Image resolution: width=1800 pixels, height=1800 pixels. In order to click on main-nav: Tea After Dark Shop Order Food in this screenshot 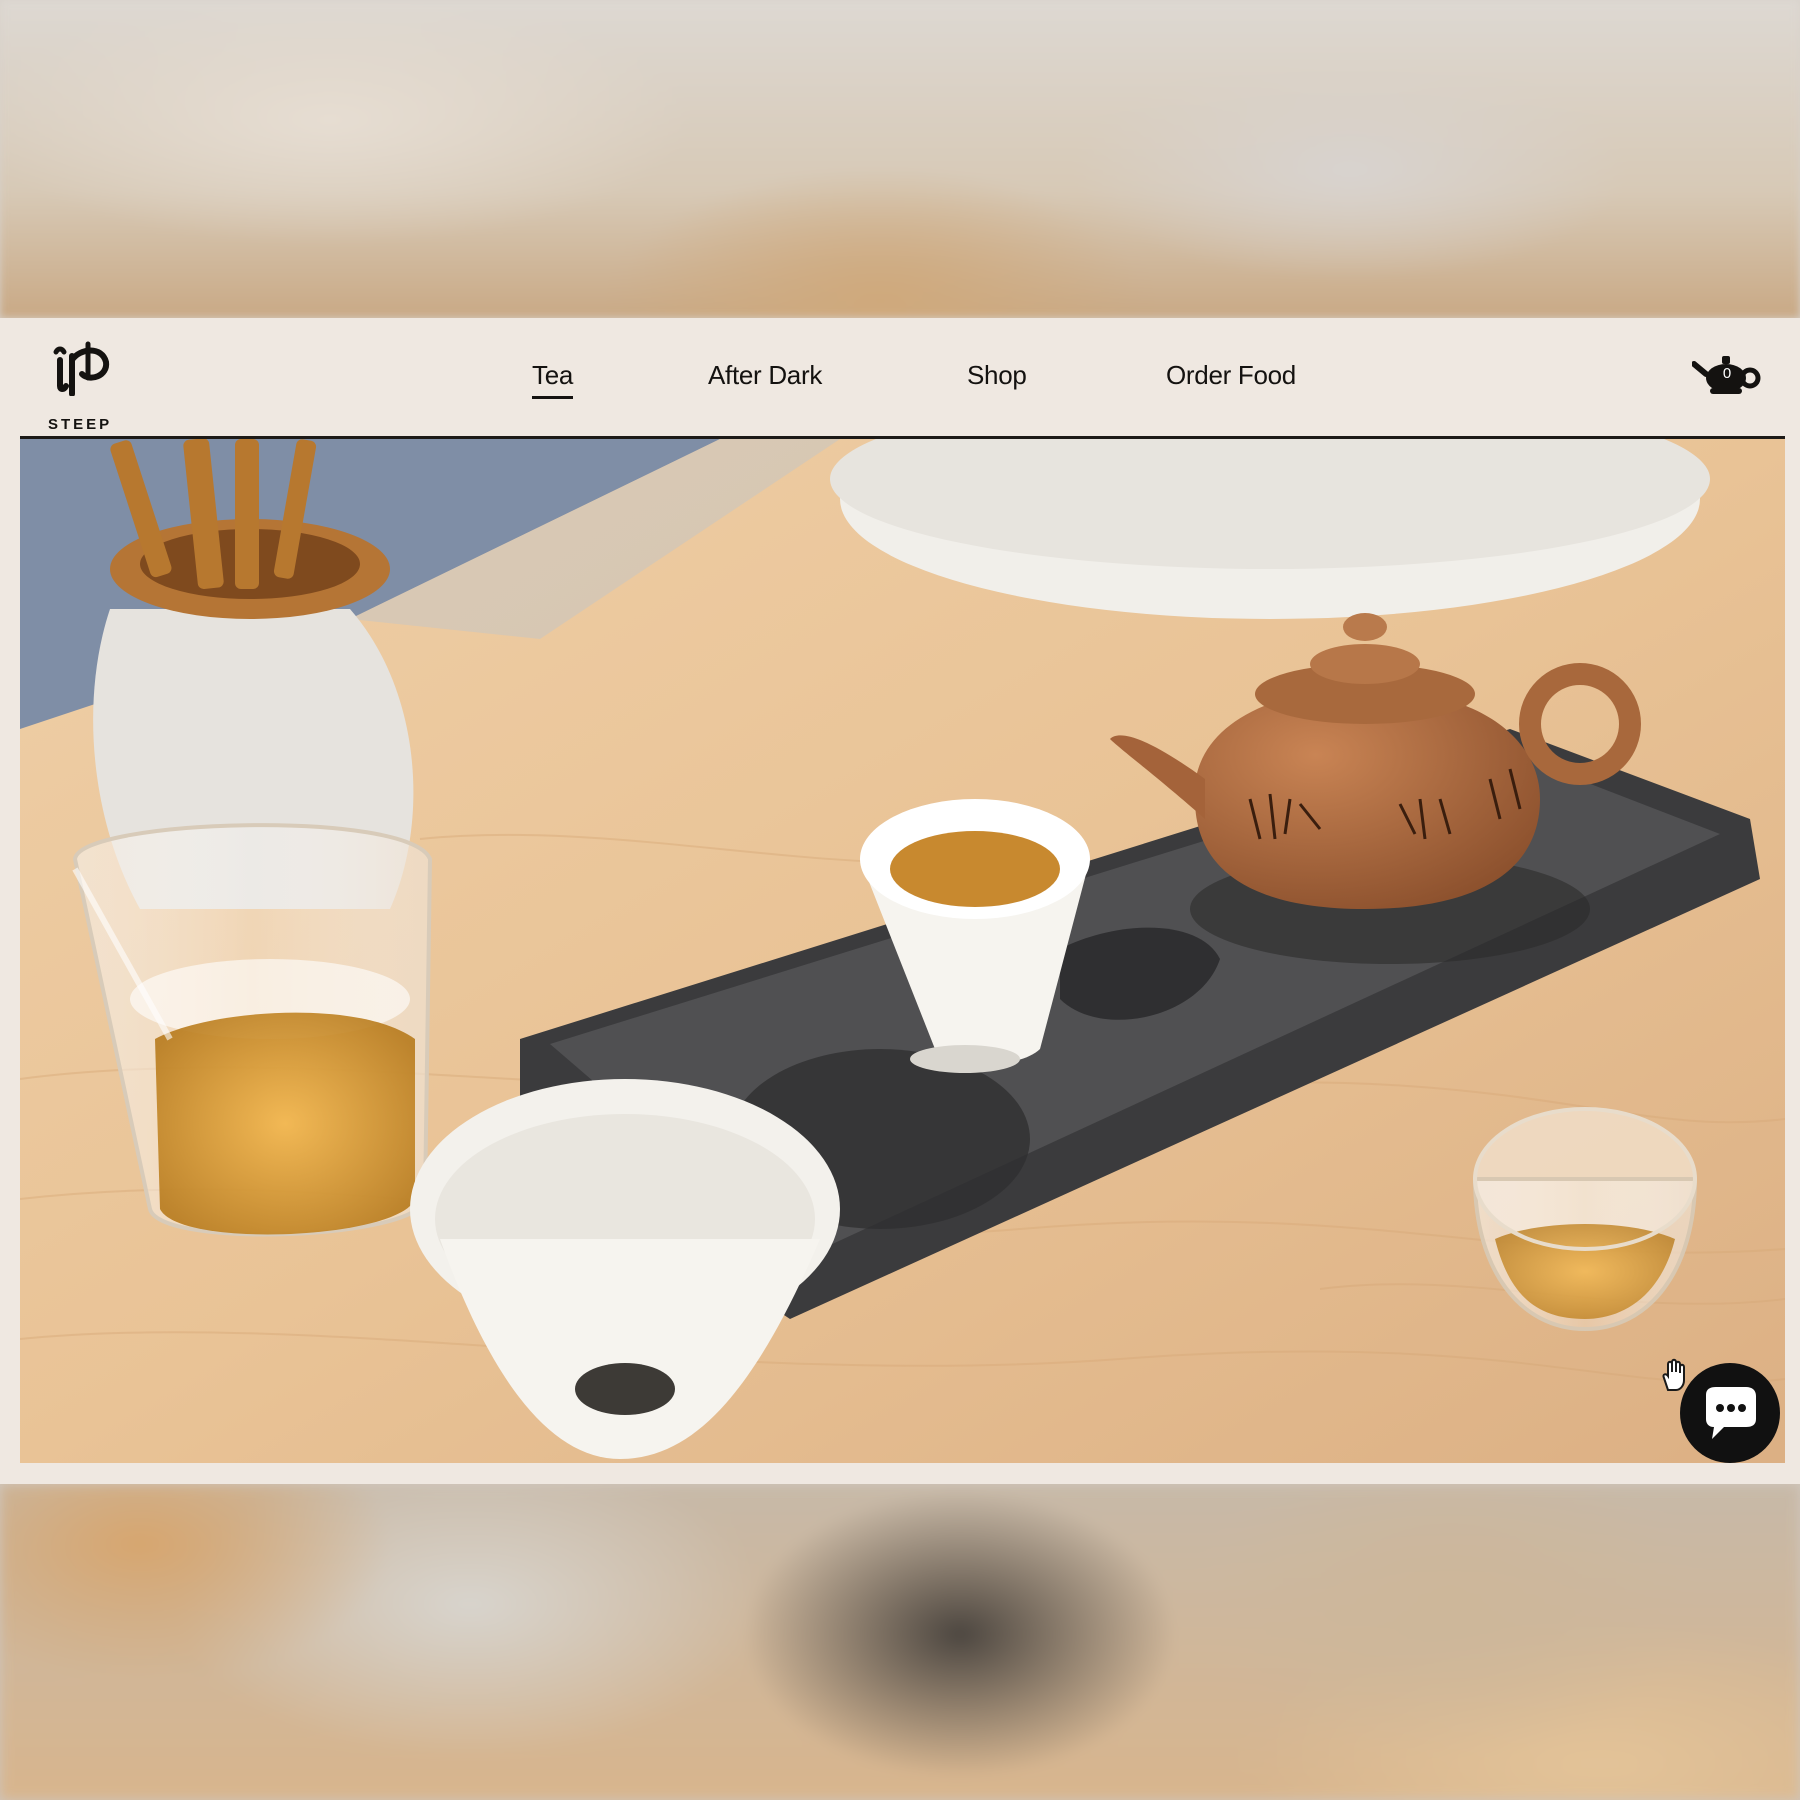, I will do `click(900, 377)`.